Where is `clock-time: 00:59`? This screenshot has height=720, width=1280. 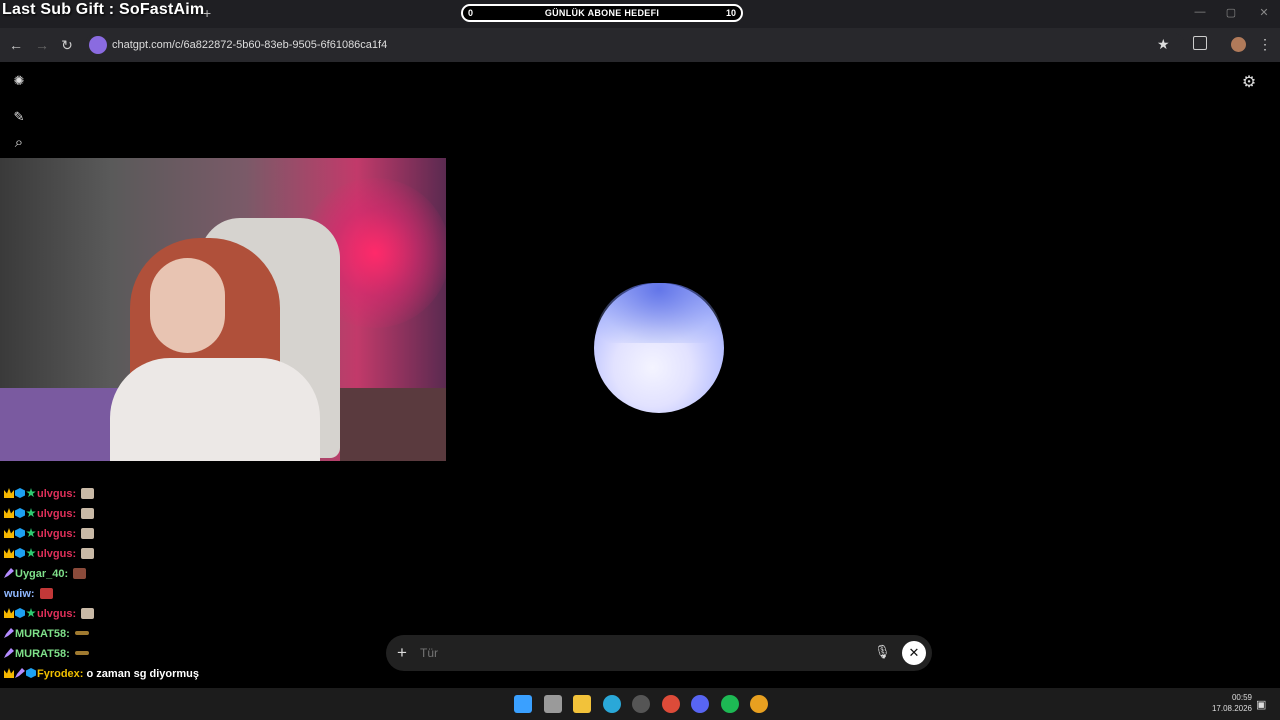
clock-time: 00:59 is located at coordinates (1231, 697).